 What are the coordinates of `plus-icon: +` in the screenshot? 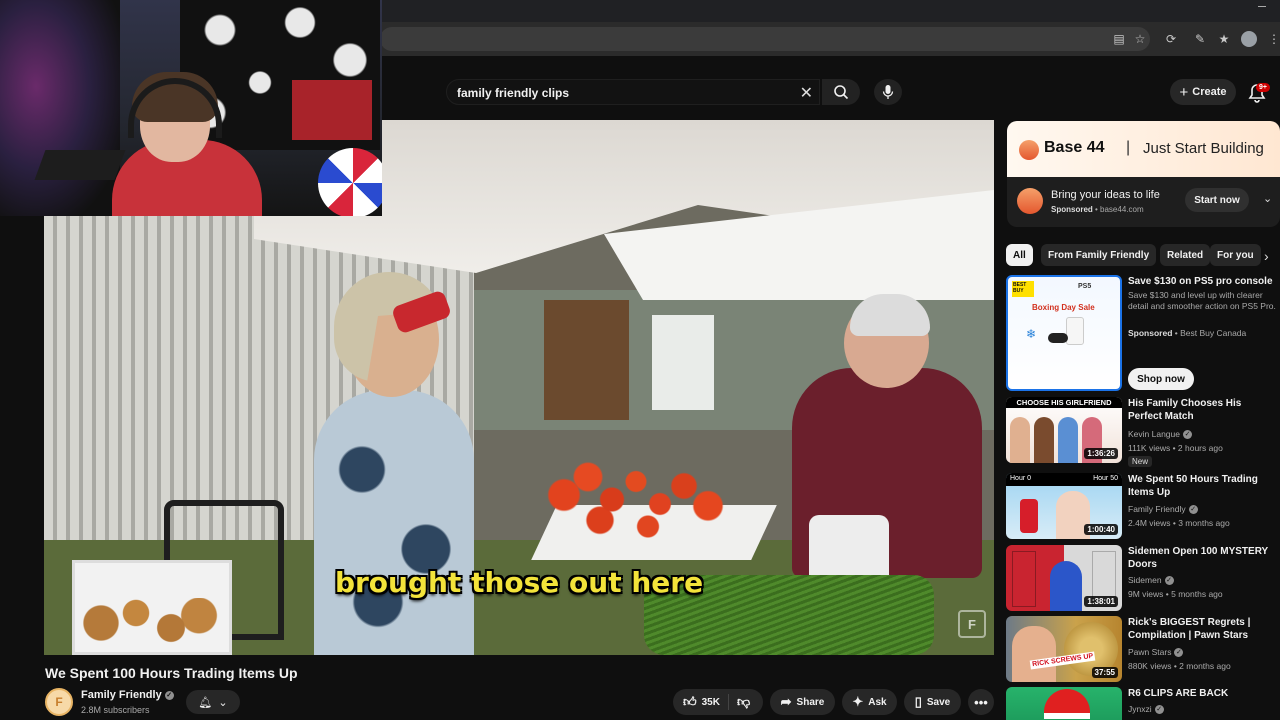 It's located at (1184, 92).